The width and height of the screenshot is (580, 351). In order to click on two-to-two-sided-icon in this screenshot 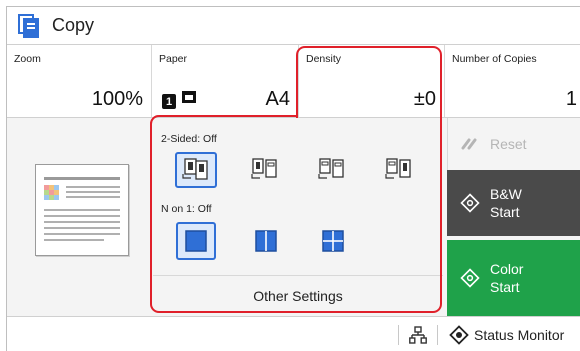, I will do `click(331, 168)`.